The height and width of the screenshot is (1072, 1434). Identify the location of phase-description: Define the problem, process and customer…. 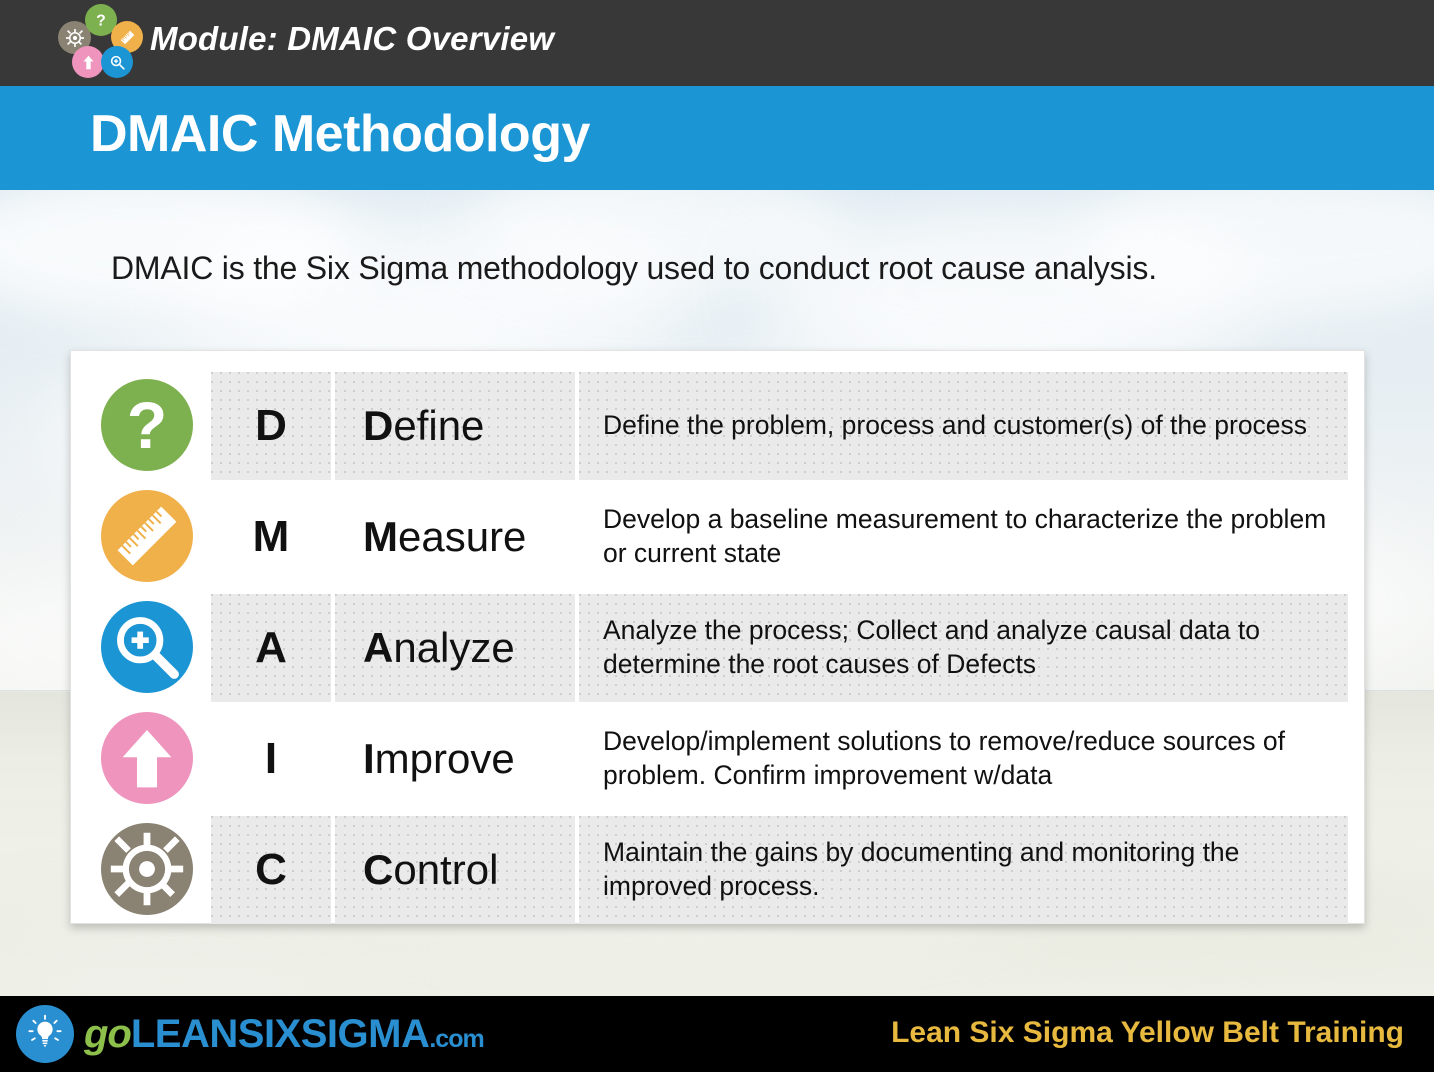
(963, 426).